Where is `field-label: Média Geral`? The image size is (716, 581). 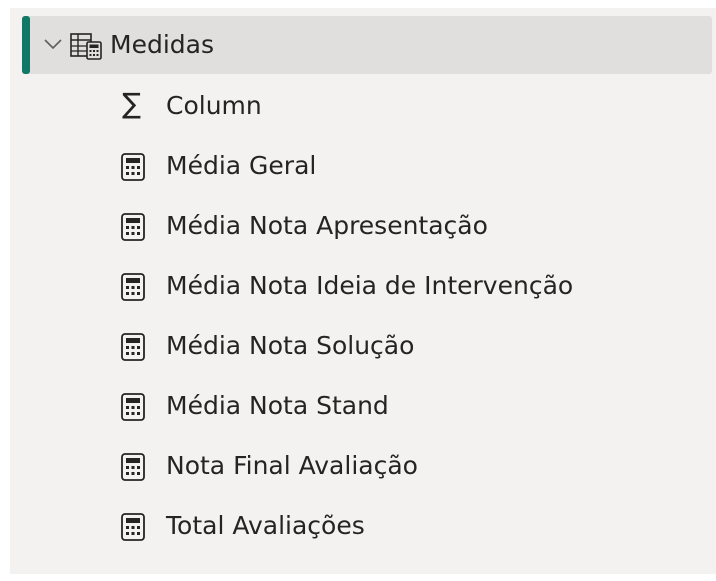
field-label: Média Geral is located at coordinates (241, 165).